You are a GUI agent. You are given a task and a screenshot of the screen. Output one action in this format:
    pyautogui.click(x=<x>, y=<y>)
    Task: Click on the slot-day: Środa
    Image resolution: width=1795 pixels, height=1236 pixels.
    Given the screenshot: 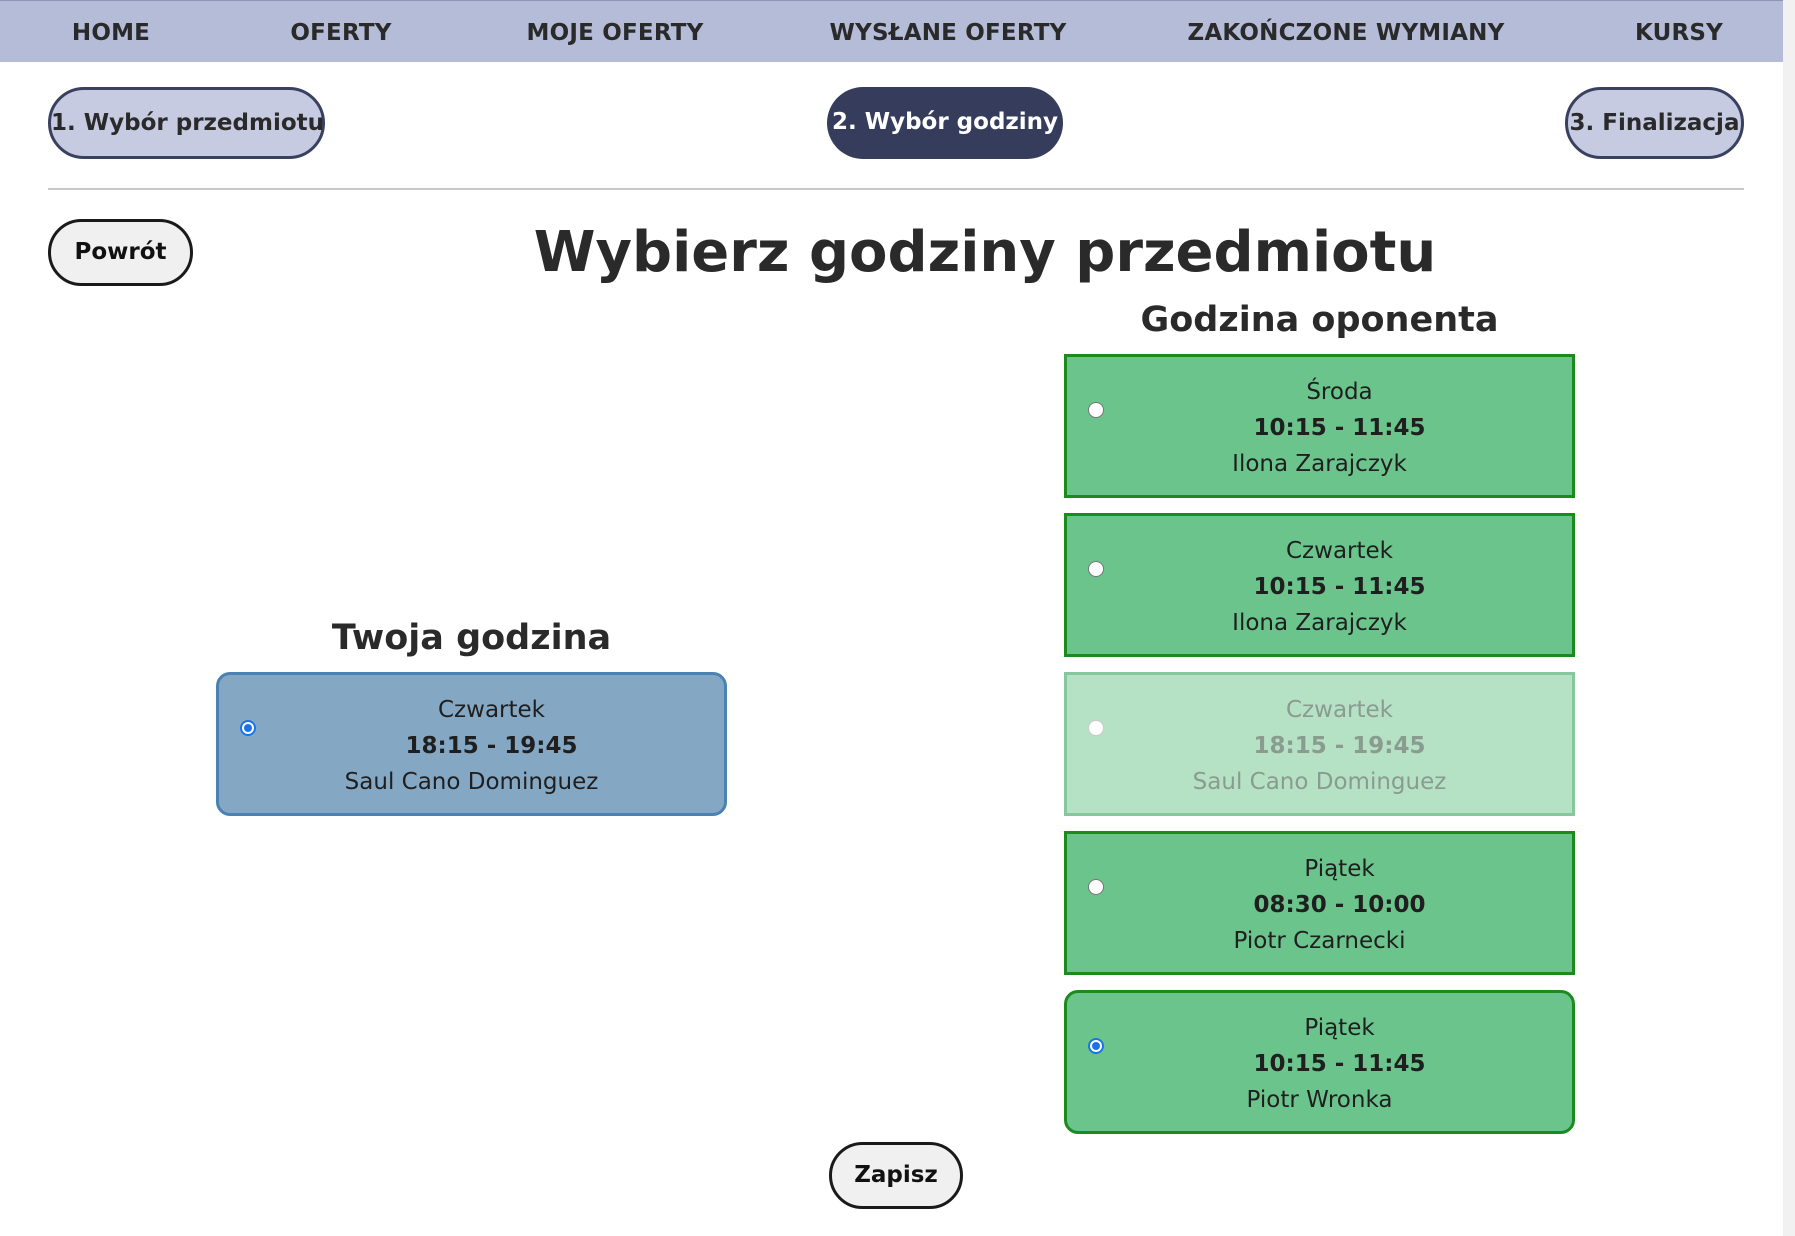 What is the action you would take?
    pyautogui.click(x=1339, y=392)
    